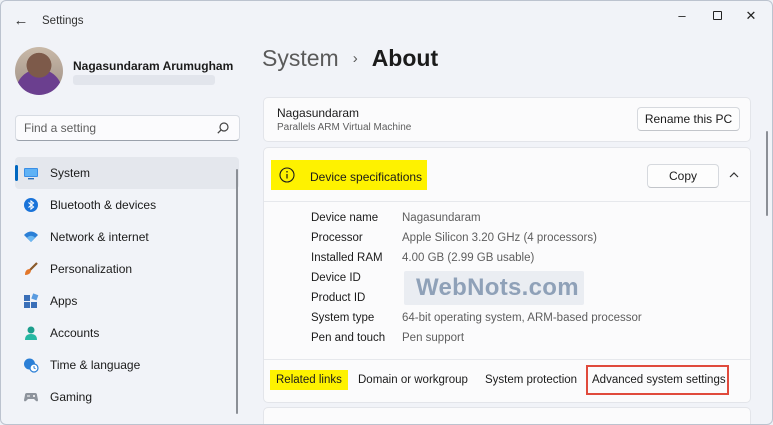 Image resolution: width=773 pixels, height=425 pixels. I want to click on device-specifications-title: Device specifications, so click(366, 177).